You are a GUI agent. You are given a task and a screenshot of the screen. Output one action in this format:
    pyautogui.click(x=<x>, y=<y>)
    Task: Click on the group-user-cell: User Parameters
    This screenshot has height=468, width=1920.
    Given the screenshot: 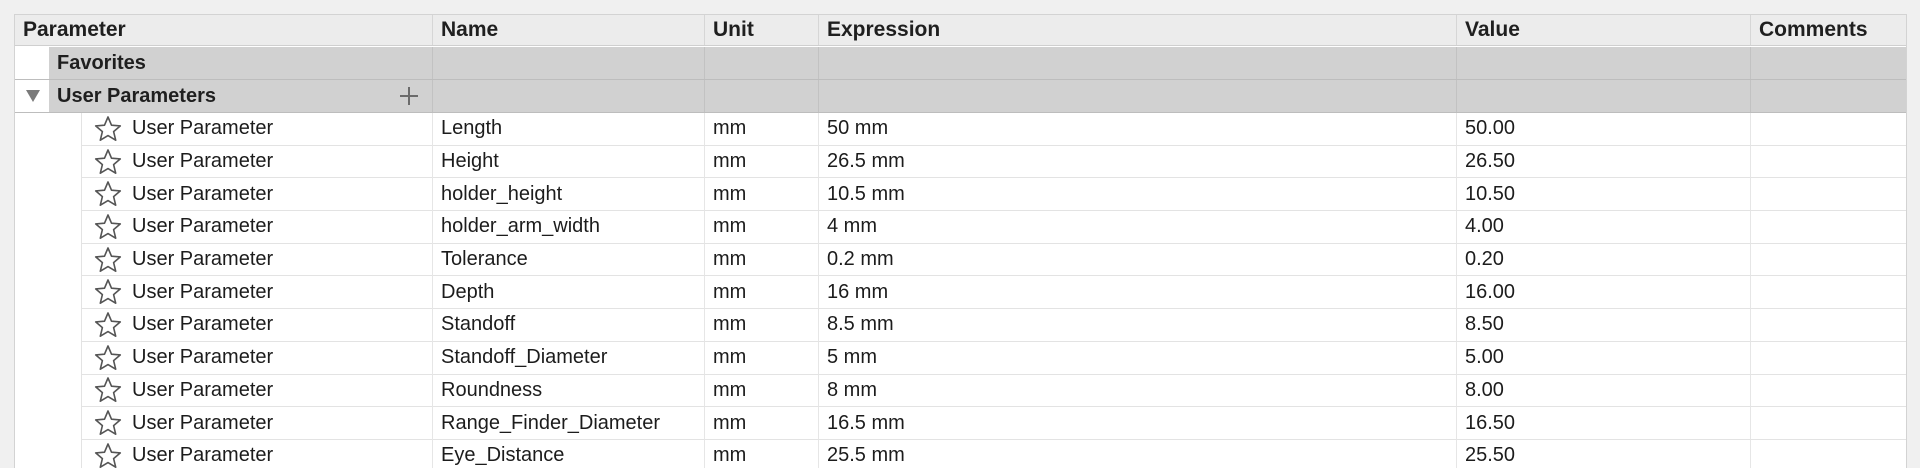 What is the action you would take?
    pyautogui.click(x=224, y=96)
    